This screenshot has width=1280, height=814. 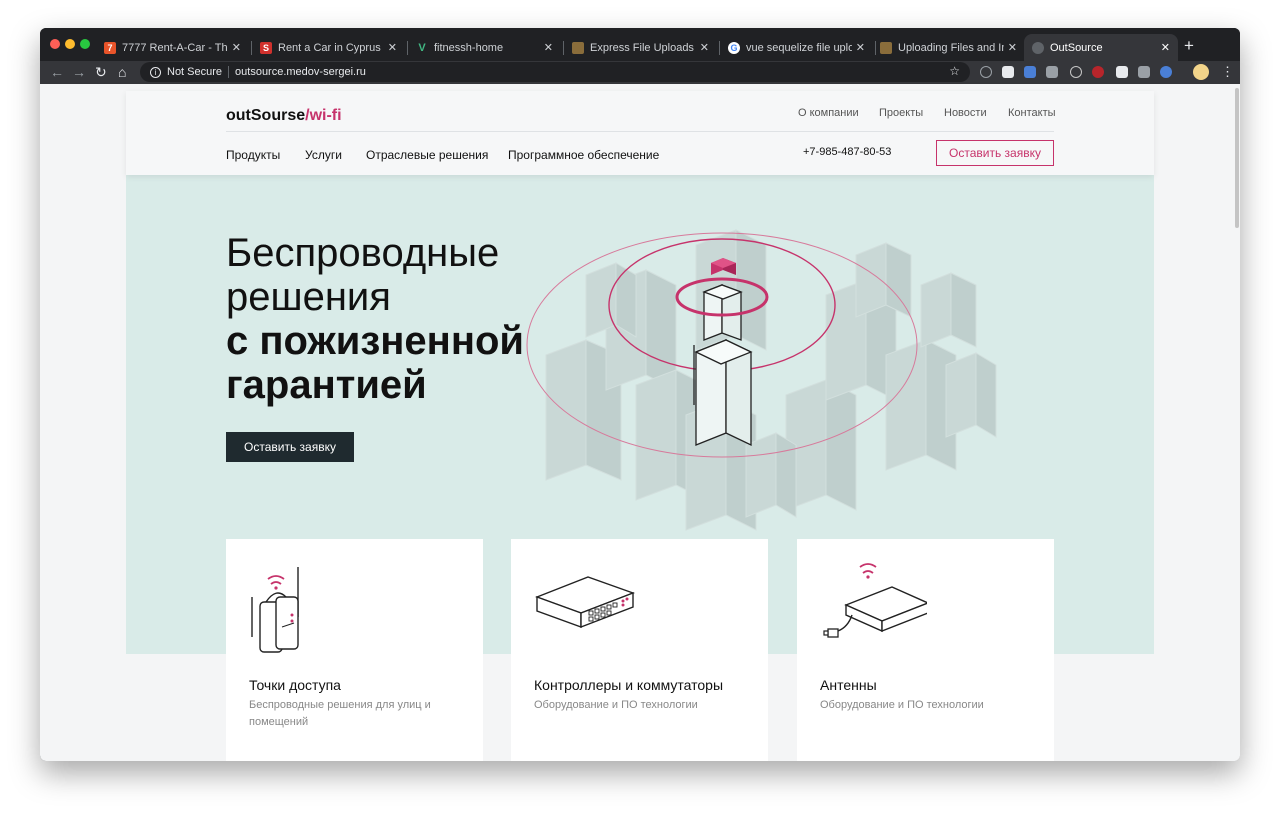 I want to click on header-request-button: Оставить заявку, so click(x=995, y=153).